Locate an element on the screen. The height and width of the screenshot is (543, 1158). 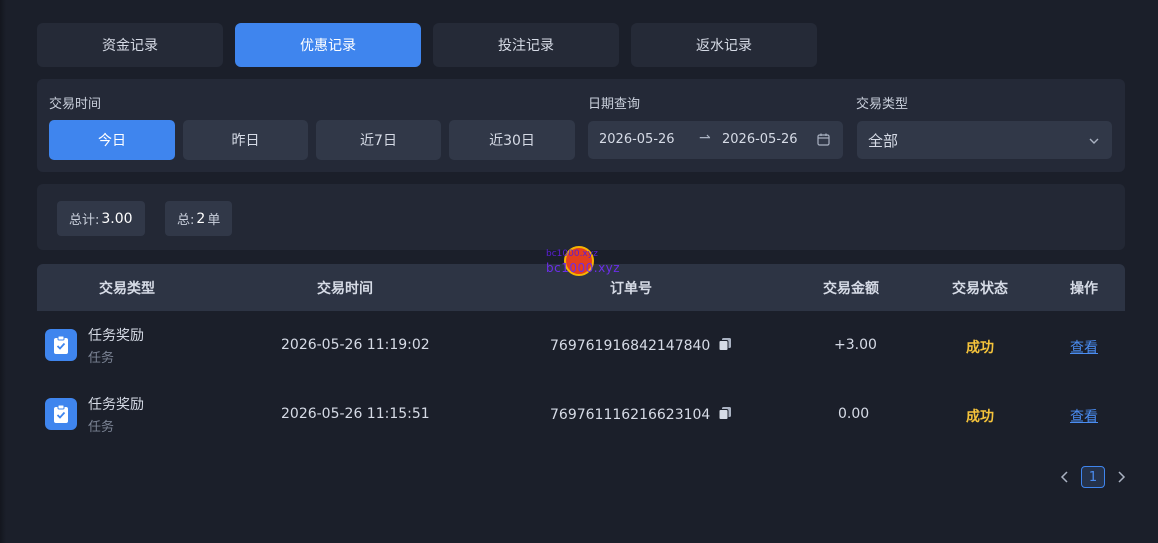
next-page-icon is located at coordinates (1121, 477).